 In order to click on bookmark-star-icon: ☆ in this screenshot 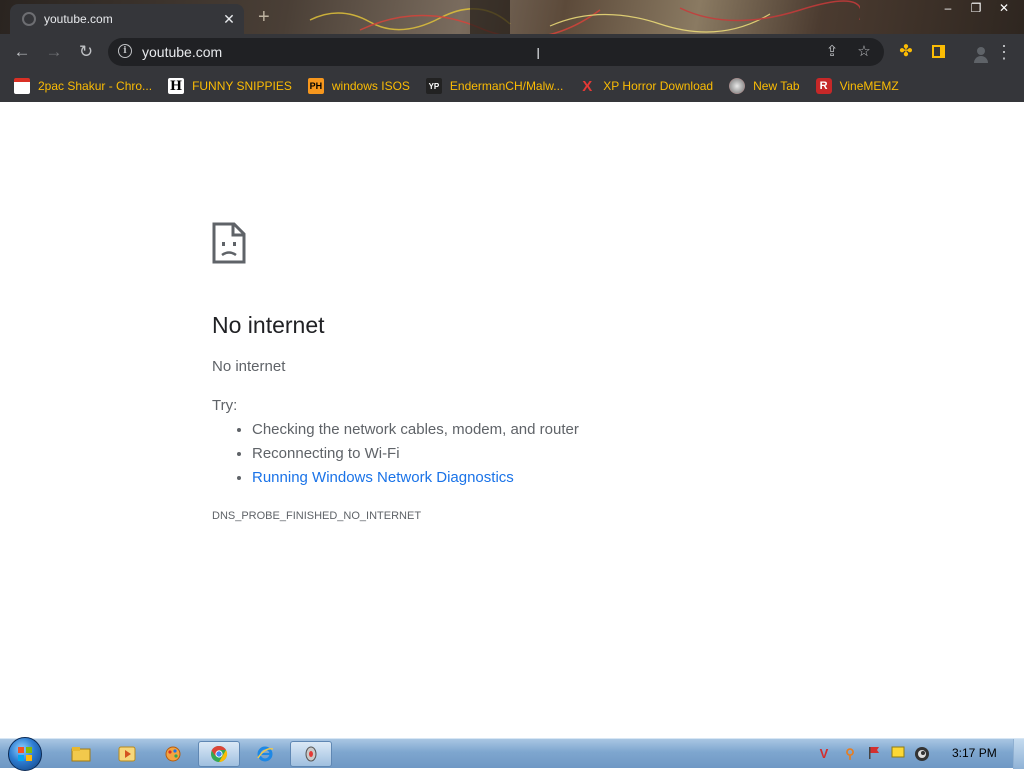, I will do `click(864, 52)`.